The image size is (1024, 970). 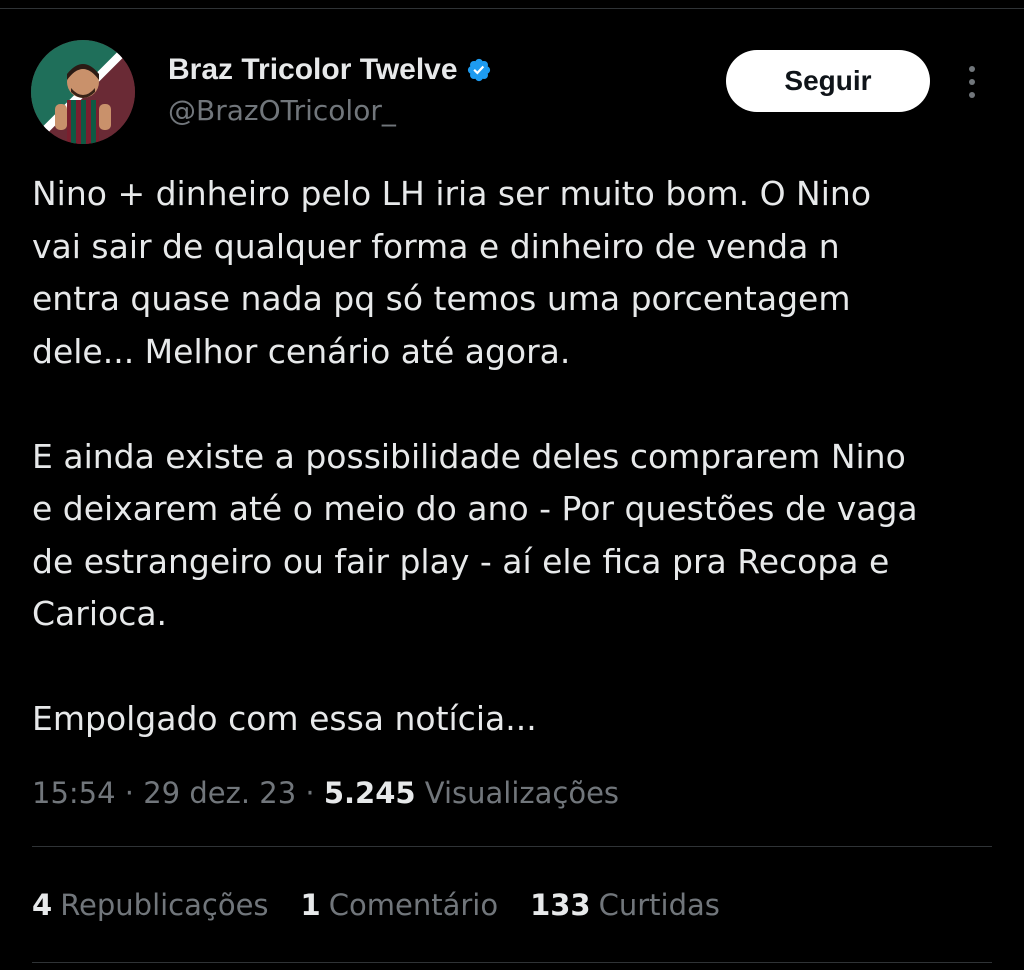 I want to click on more-options-icon, so click(x=972, y=82).